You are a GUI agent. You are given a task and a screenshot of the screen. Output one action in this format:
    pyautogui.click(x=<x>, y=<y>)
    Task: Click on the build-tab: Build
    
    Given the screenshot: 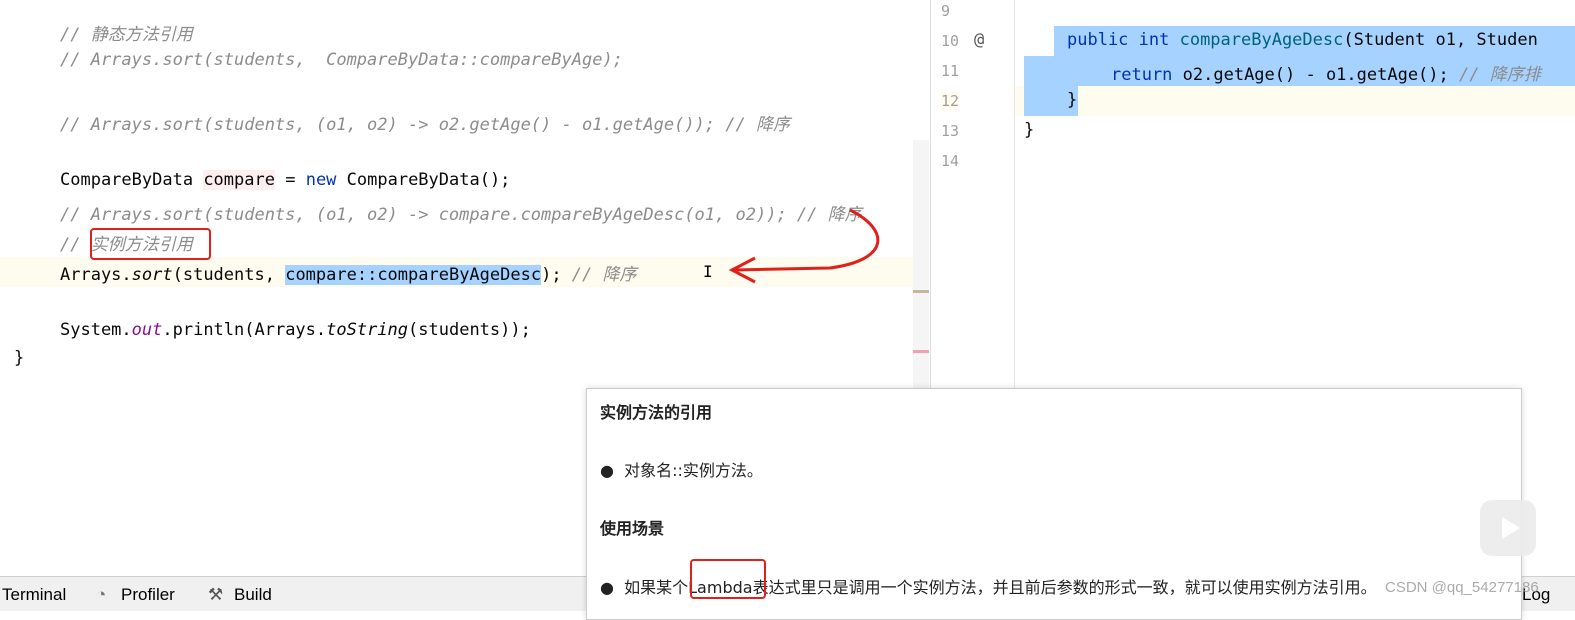 What is the action you would take?
    pyautogui.click(x=253, y=595)
    